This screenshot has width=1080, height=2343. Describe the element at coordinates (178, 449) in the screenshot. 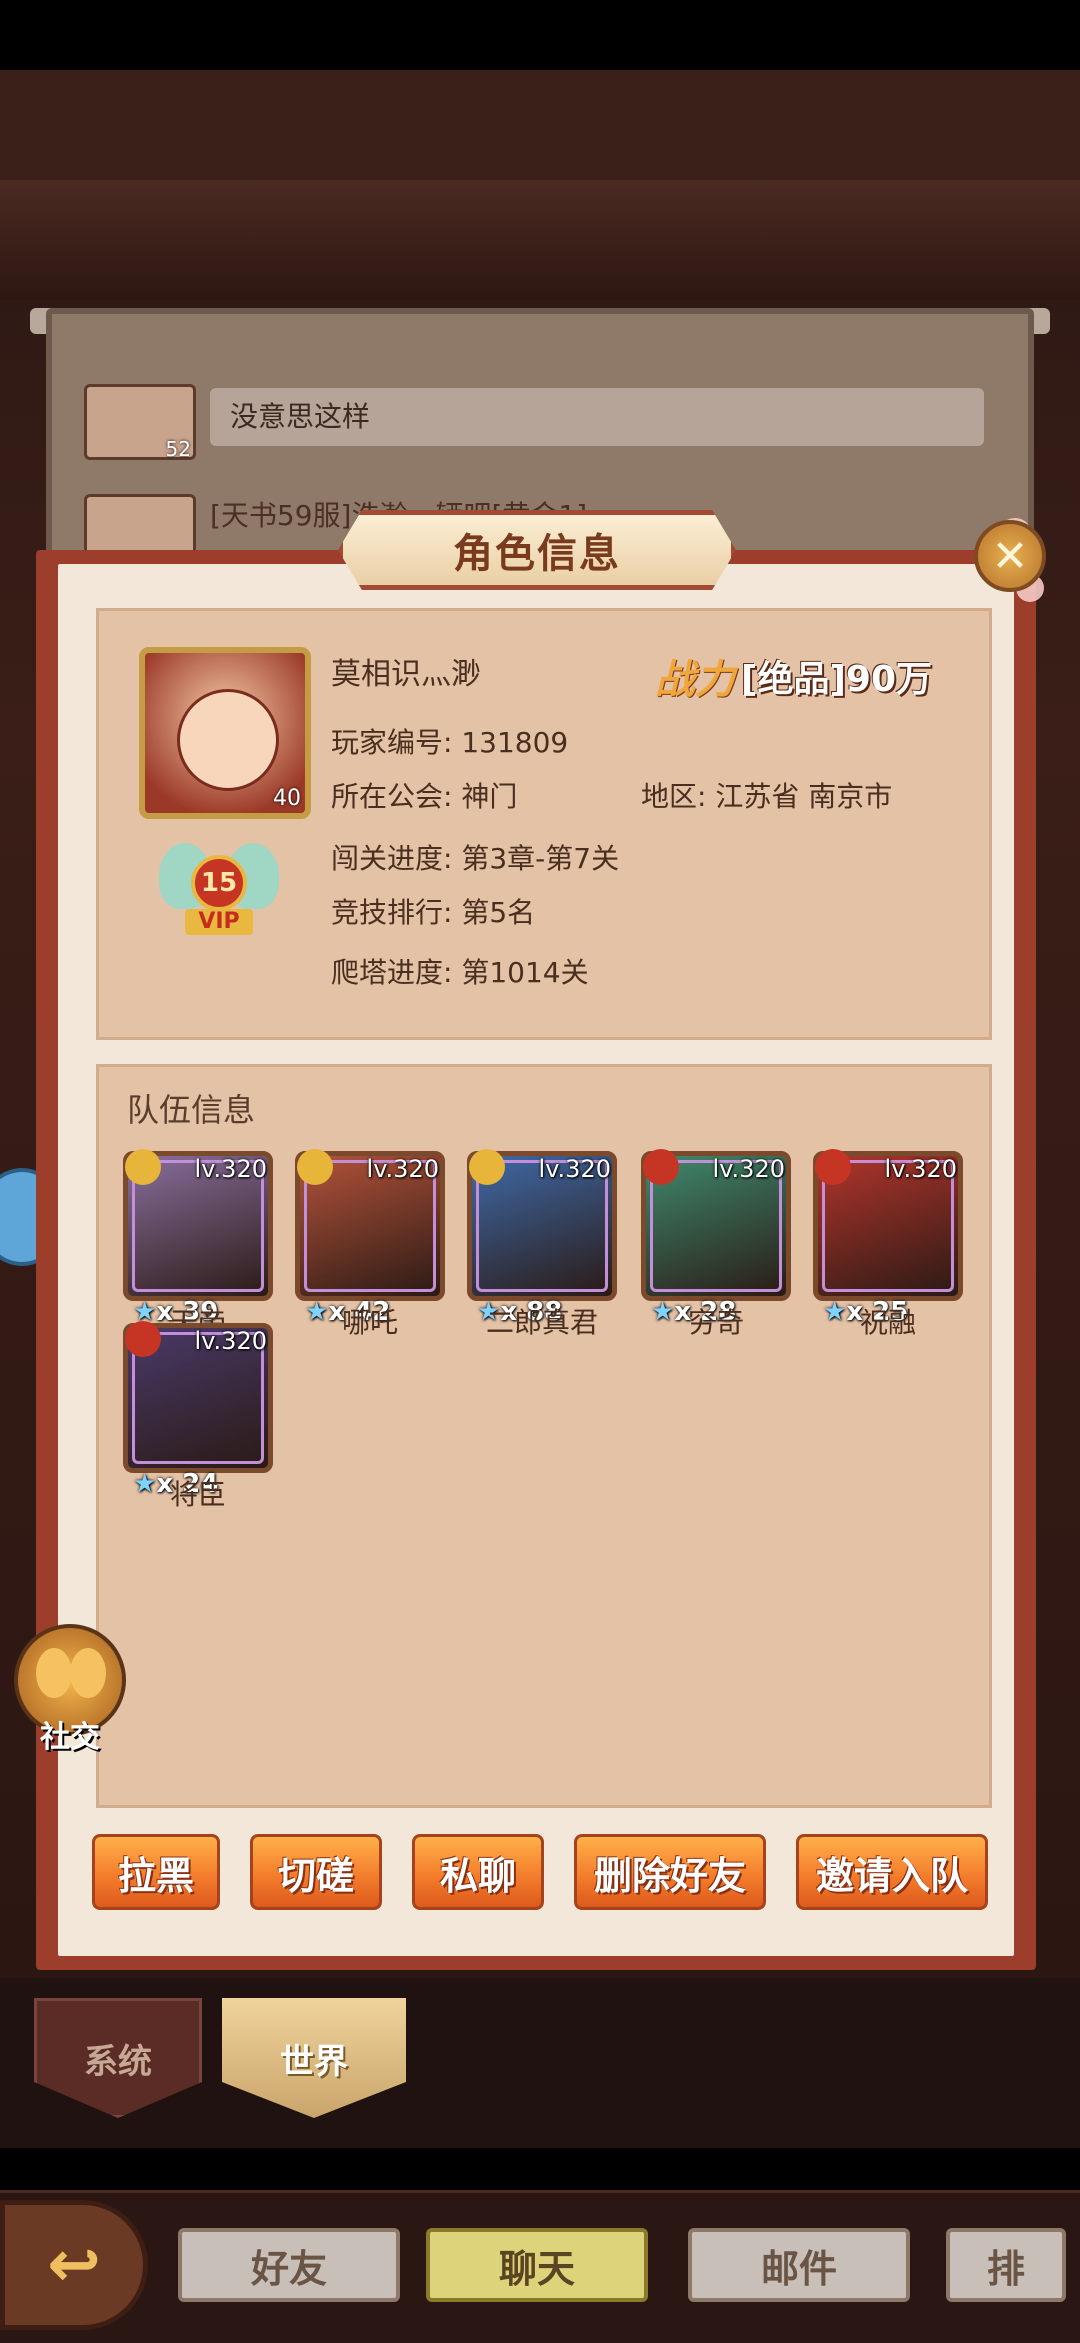

I see `chat-avatar-level: 52` at that location.